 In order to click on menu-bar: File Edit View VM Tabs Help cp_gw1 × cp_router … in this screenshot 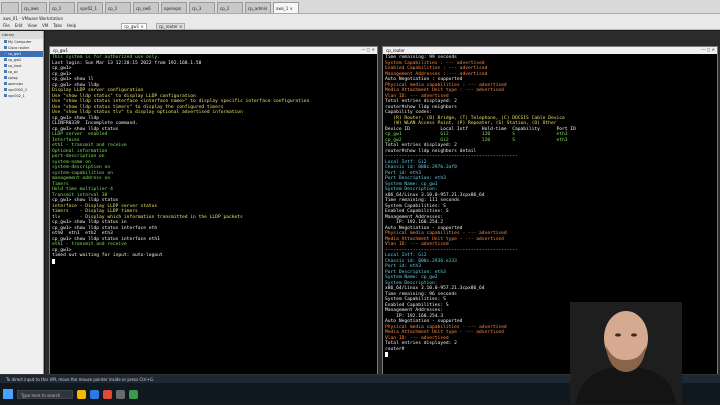, I will do `click(360, 26)`.